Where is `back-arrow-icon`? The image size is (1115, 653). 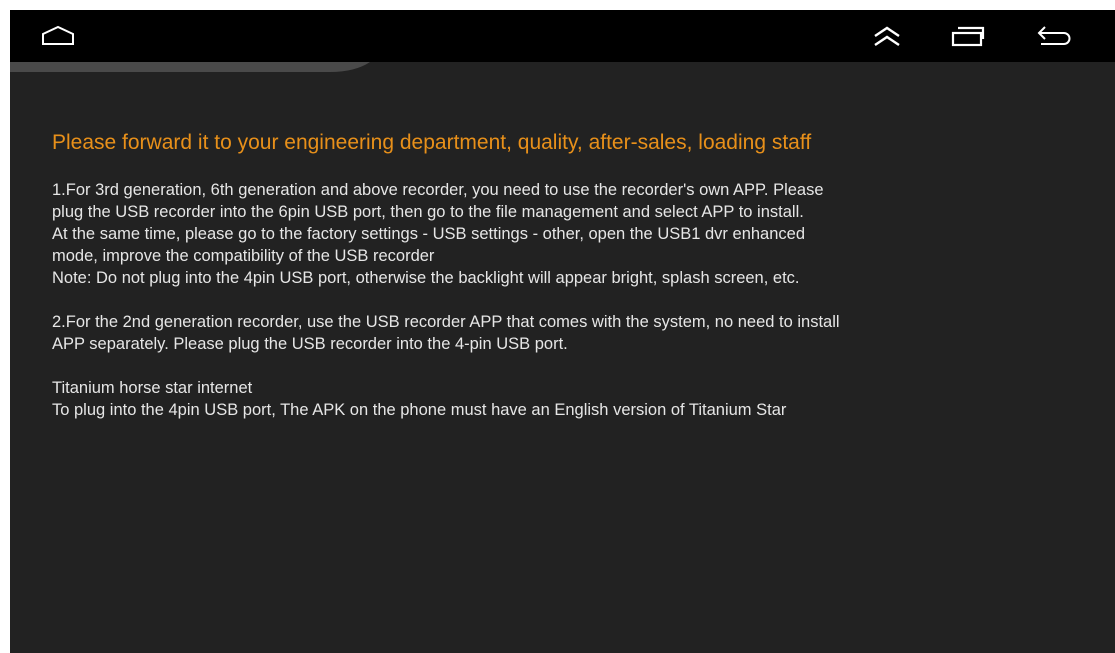
back-arrow-icon is located at coordinates (1054, 35).